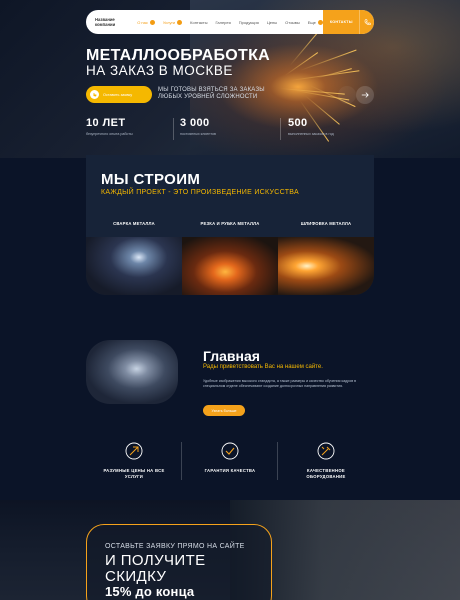 The height and width of the screenshot is (600, 460). I want to click on feature-prices-label-2: УСЛУГИ, so click(134, 476).